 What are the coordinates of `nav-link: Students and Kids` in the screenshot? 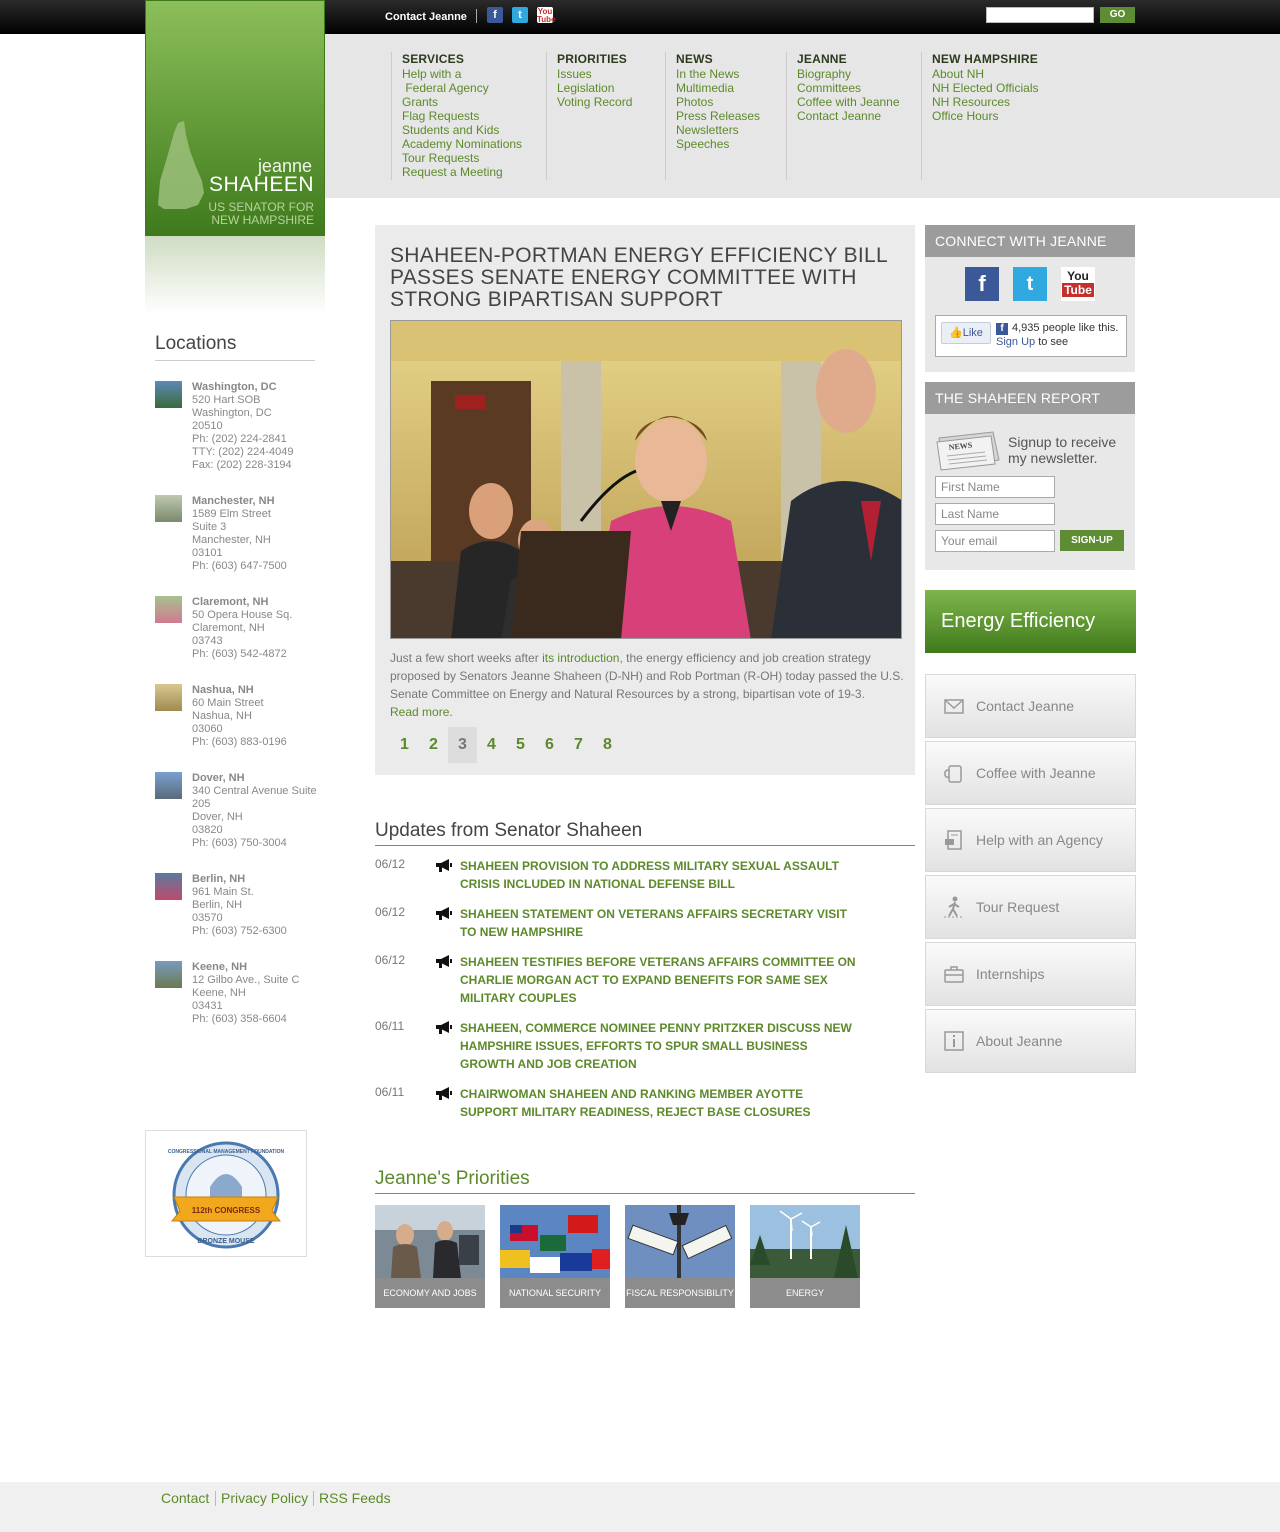 It's located at (462, 130).